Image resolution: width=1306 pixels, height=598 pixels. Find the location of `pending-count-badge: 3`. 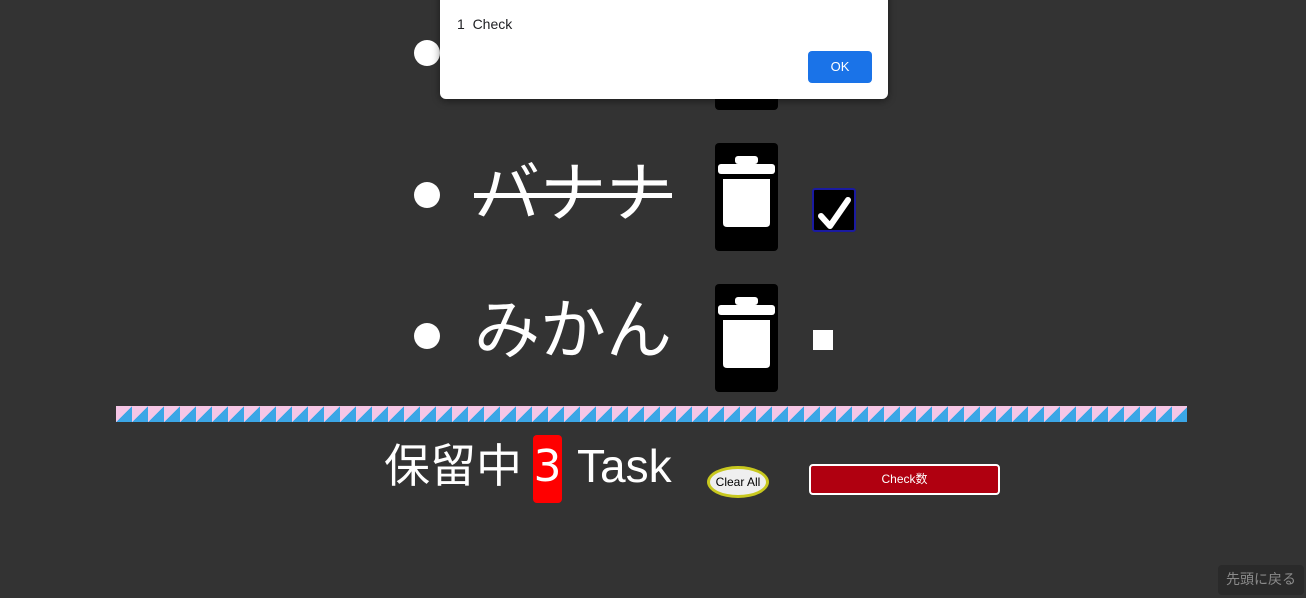

pending-count-badge: 3 is located at coordinates (547, 469).